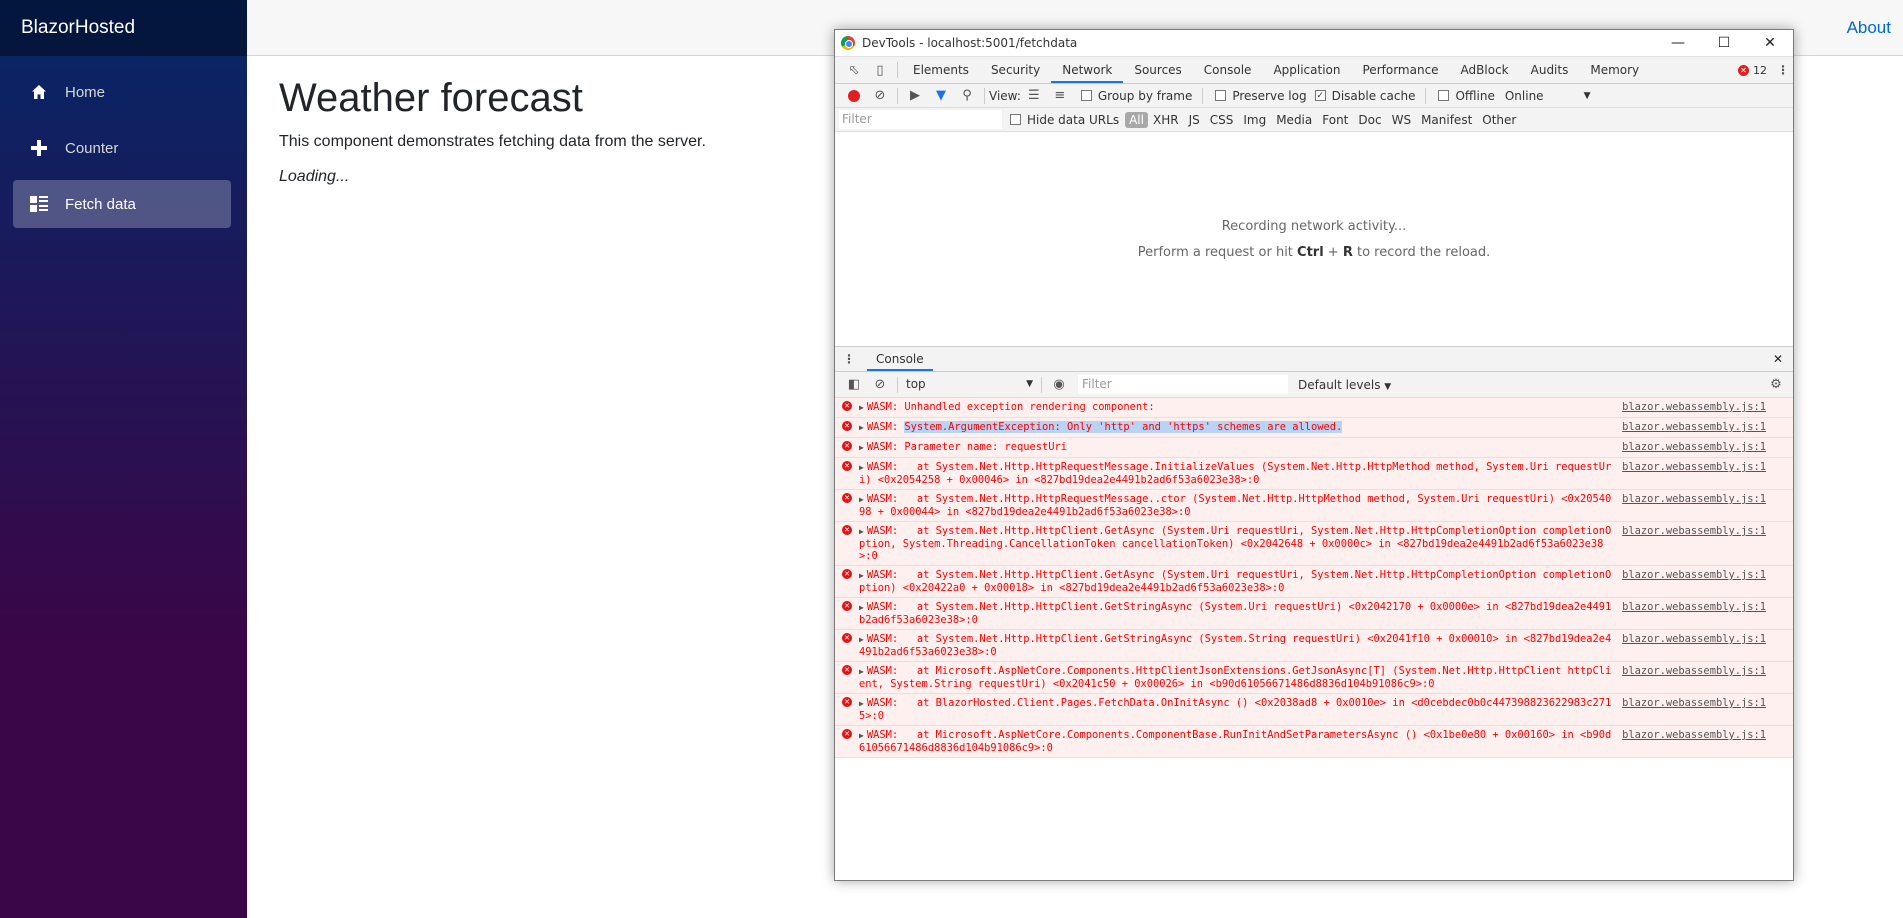  What do you see at coordinates (1136, 119) in the screenshot?
I see `filter-type-all: All` at bounding box center [1136, 119].